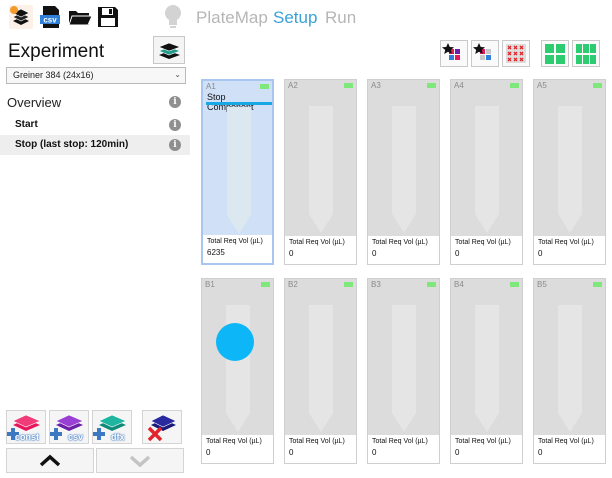  I want to click on experiment-layers-button, so click(169, 50).